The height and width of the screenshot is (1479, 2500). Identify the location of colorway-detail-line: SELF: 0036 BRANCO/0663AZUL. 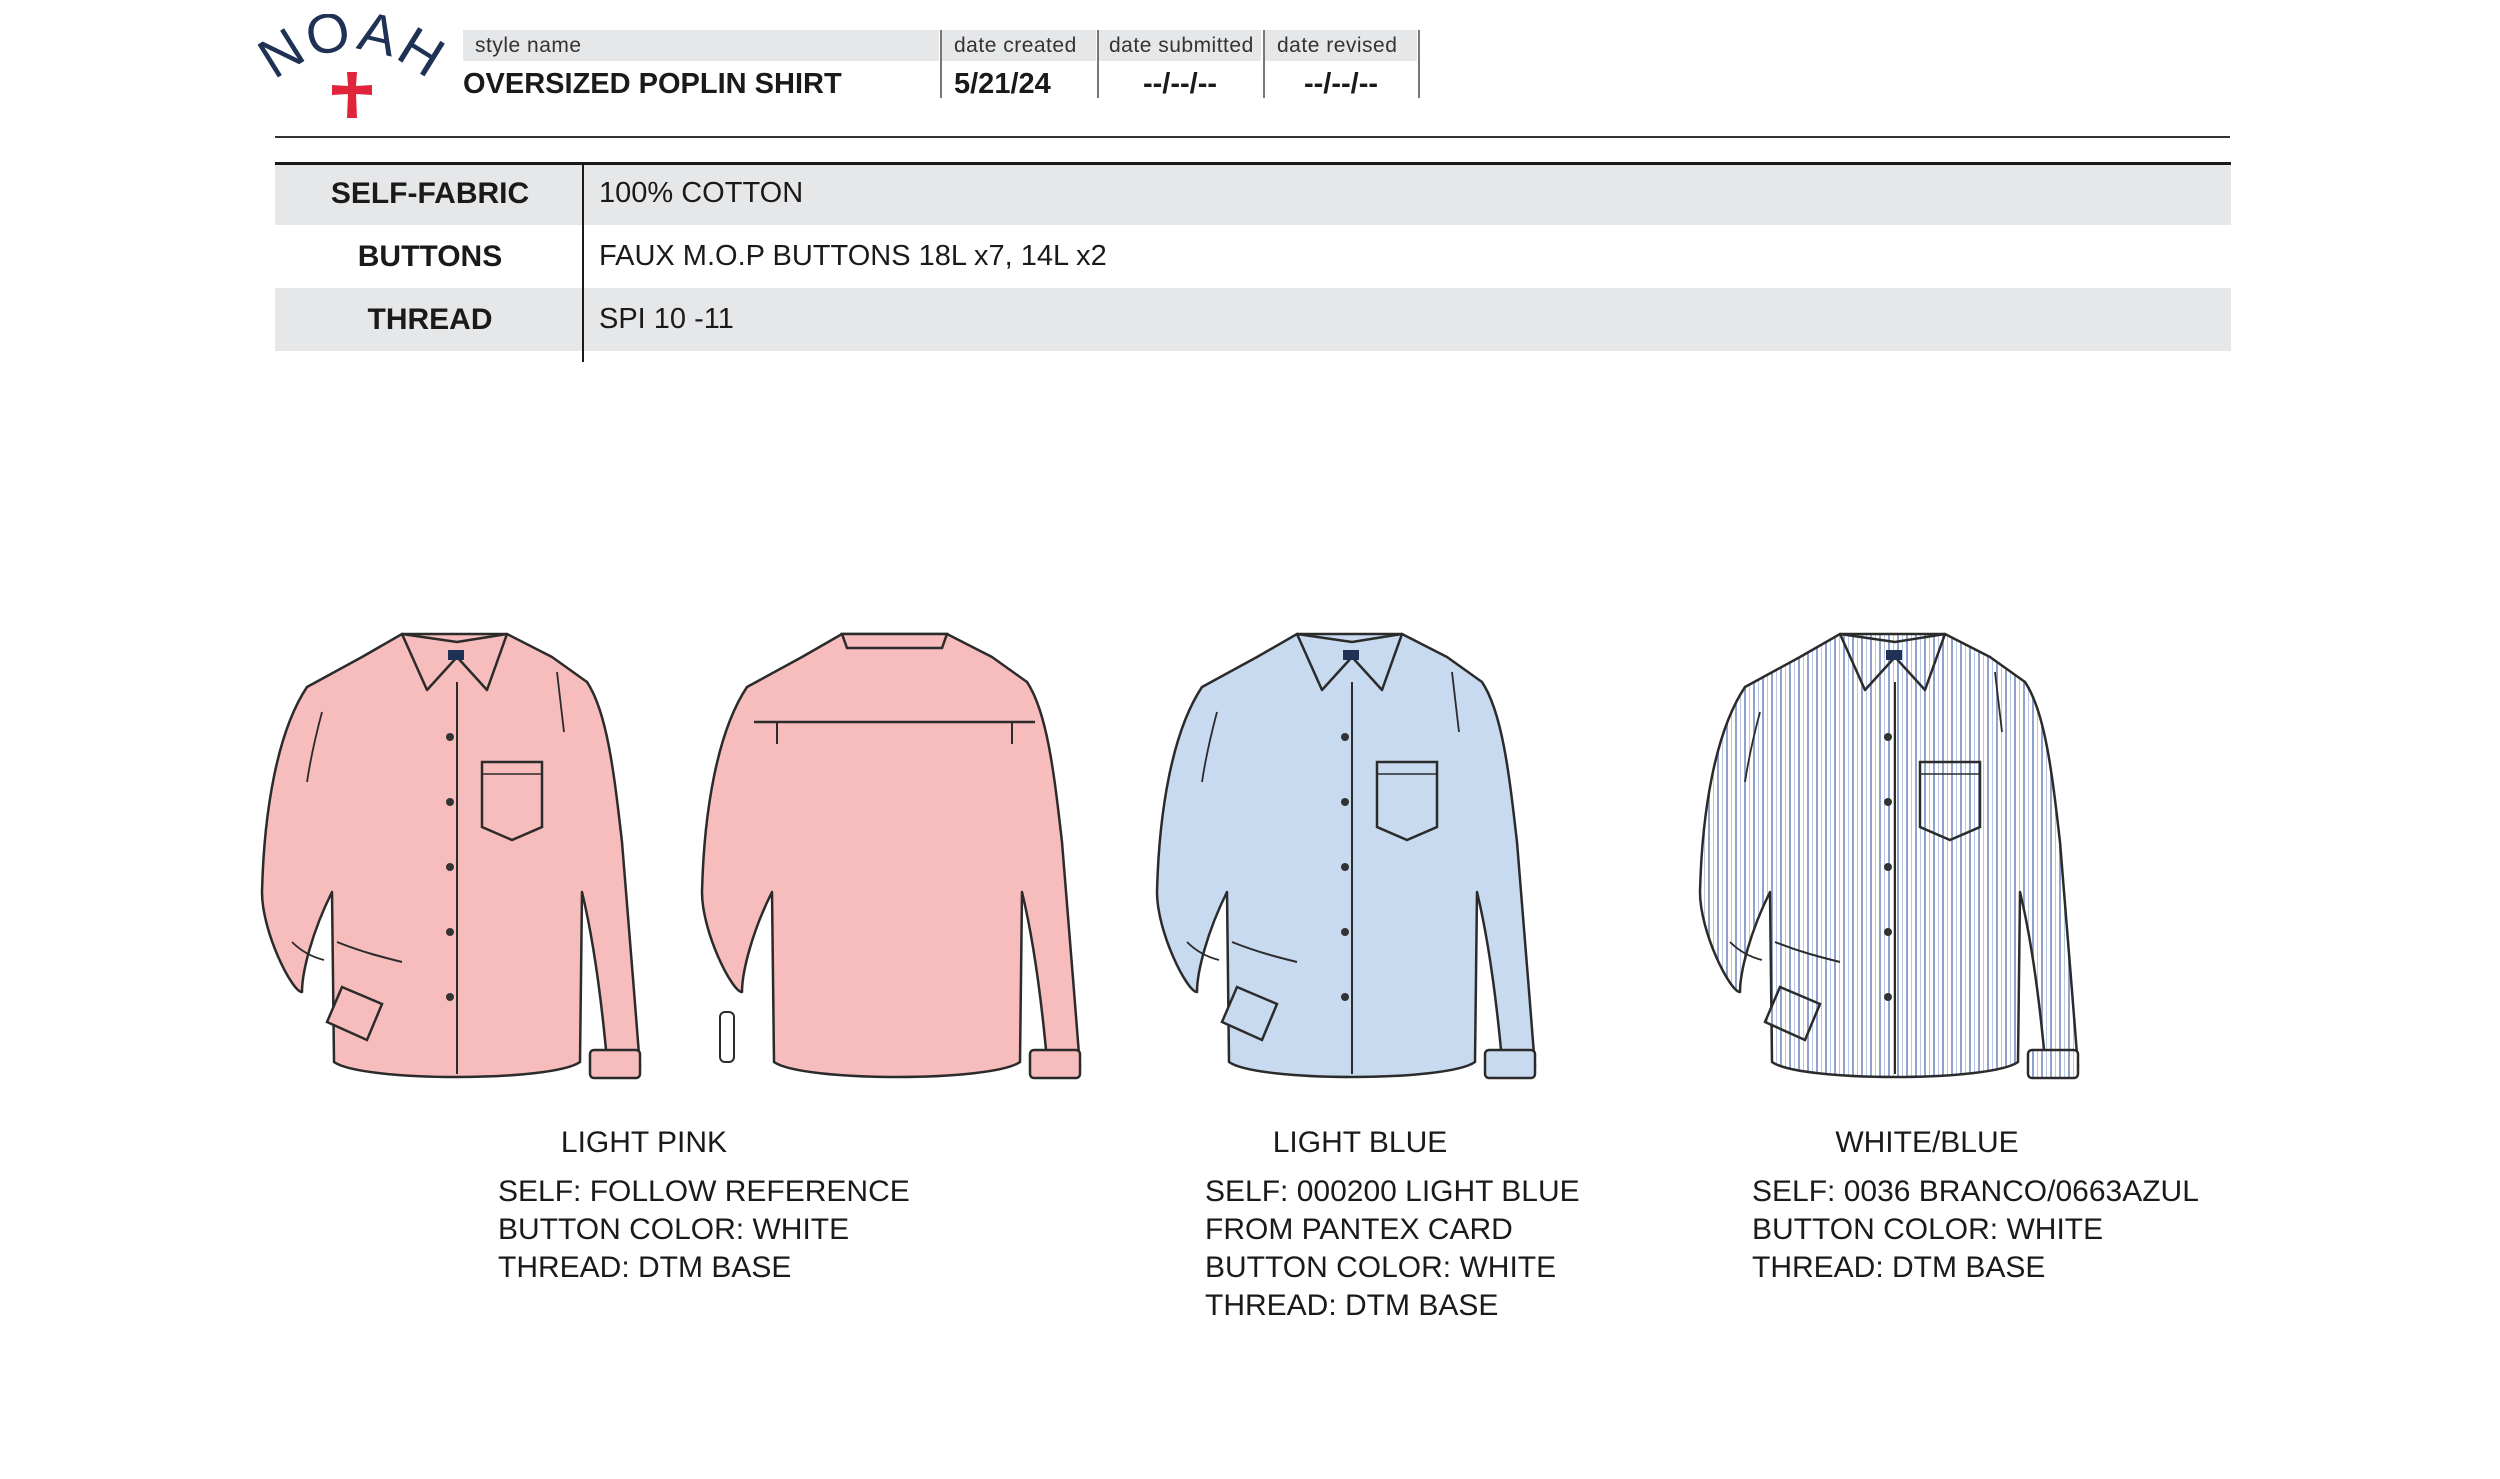
(1975, 1191).